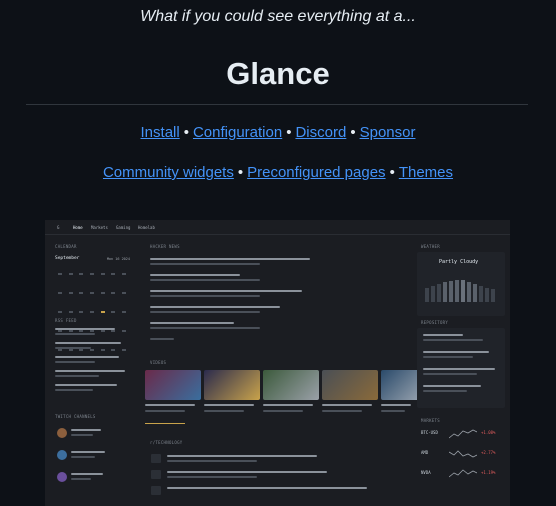  Describe the element at coordinates (388, 132) in the screenshot. I see `sponsor-link: Sponsor` at that location.